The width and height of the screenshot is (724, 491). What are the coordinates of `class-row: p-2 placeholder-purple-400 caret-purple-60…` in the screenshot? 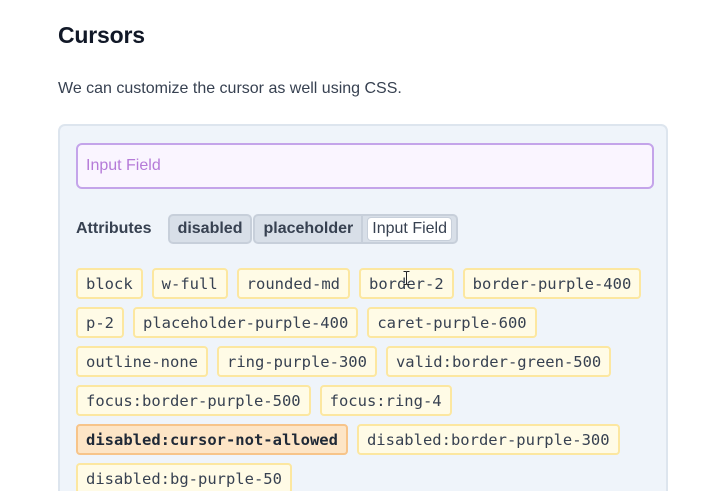 It's located at (361, 322).